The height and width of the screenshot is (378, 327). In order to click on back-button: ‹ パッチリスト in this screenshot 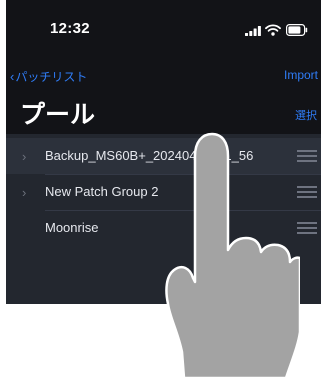, I will do `click(48, 76)`.